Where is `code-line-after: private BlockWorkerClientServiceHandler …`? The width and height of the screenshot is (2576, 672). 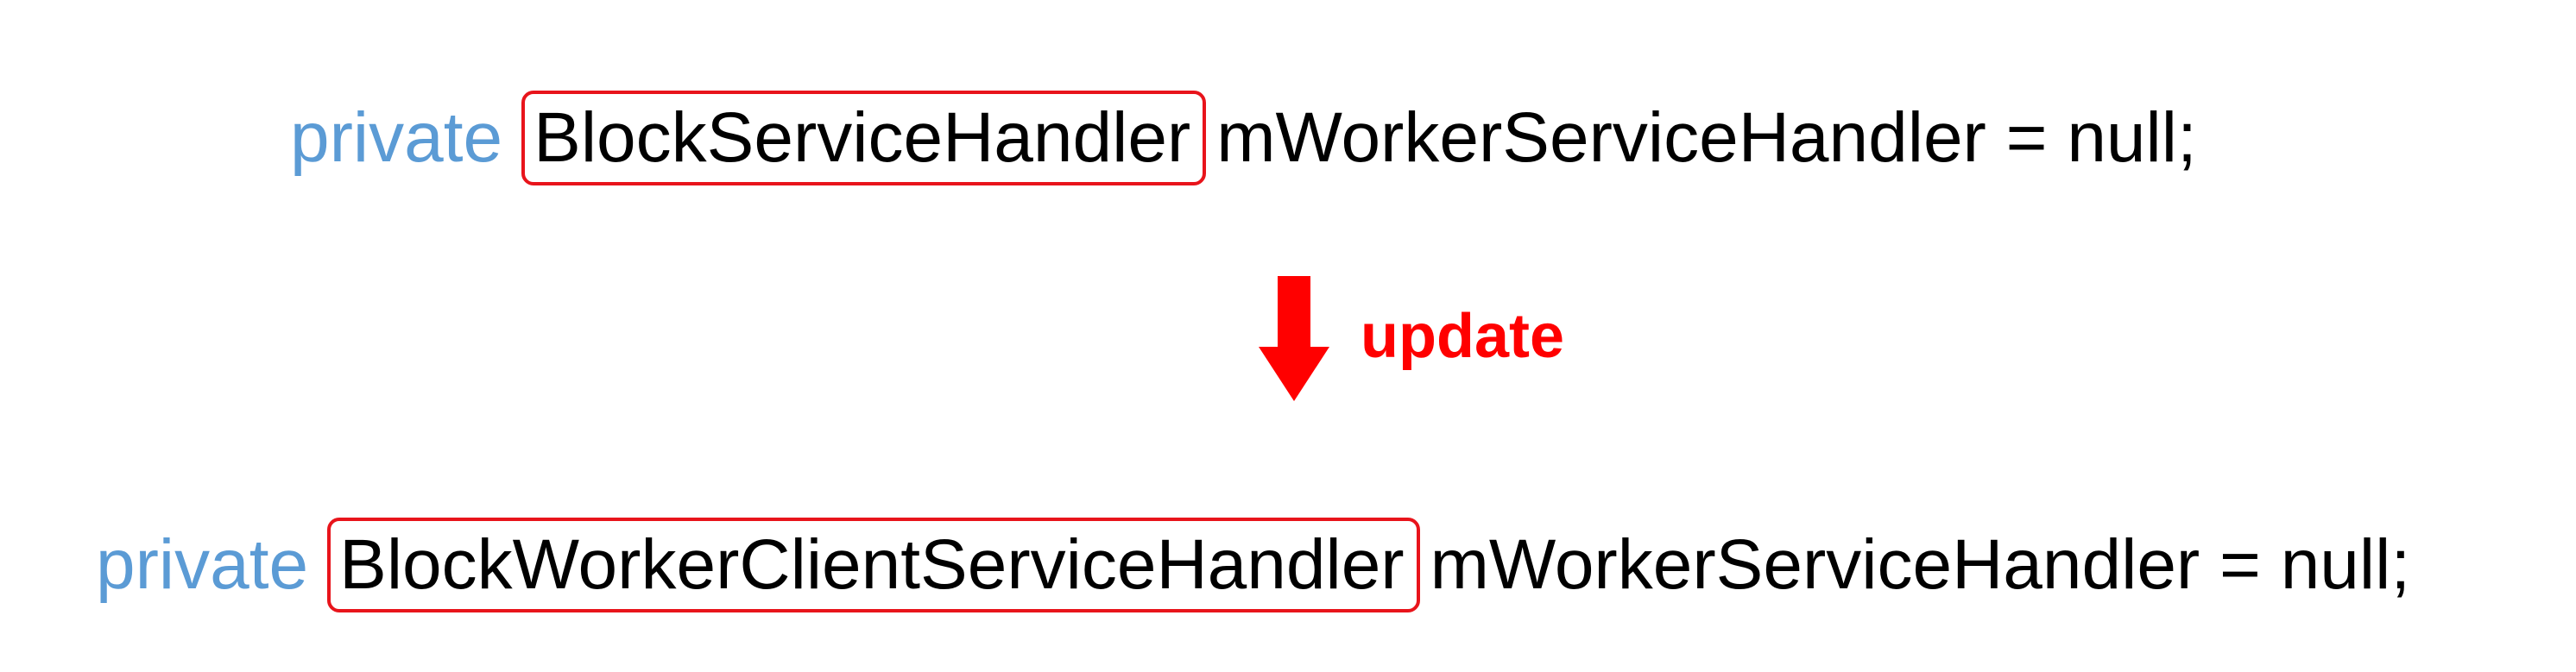
code-line-after: private BlockWorkerClientServiceHandler … is located at coordinates (1253, 565).